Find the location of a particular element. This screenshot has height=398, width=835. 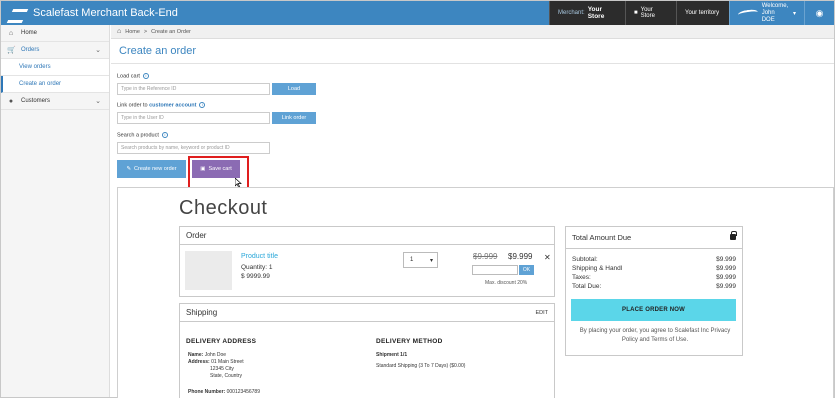

apply-discount-button: OK is located at coordinates (526, 270).